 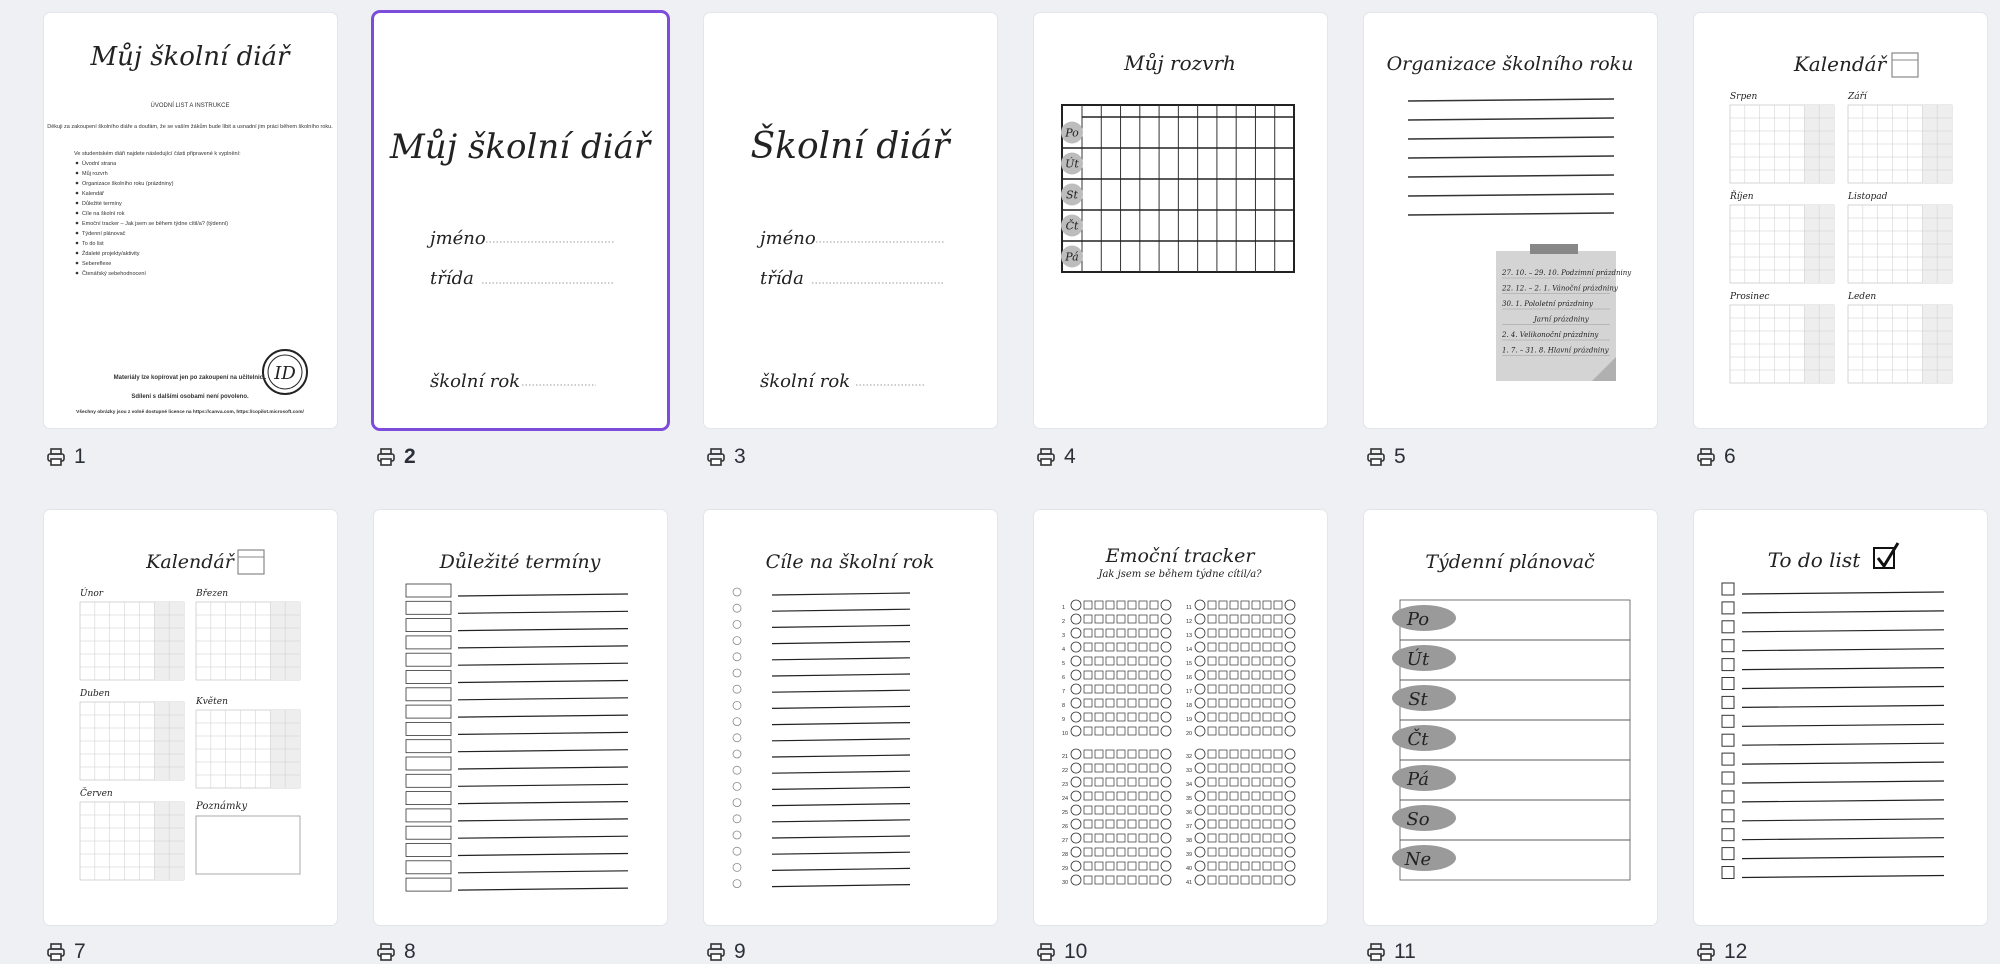 What do you see at coordinates (99, 163) in the screenshot?
I see `list-item: Úvodní strana` at bounding box center [99, 163].